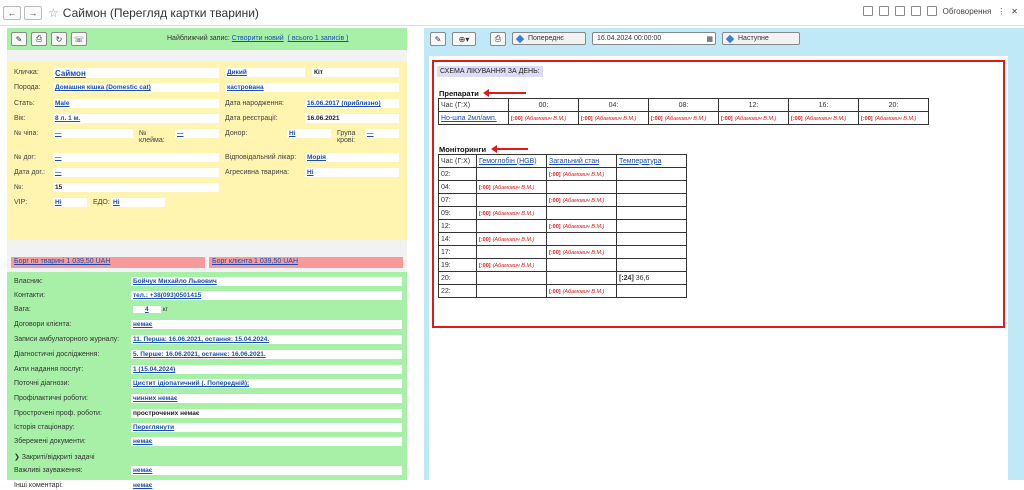  I want to click on owner-row-value: 1 (15.04.2024), so click(266, 369).